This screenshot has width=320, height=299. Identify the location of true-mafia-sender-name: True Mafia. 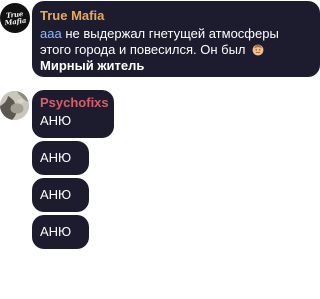
(72, 16).